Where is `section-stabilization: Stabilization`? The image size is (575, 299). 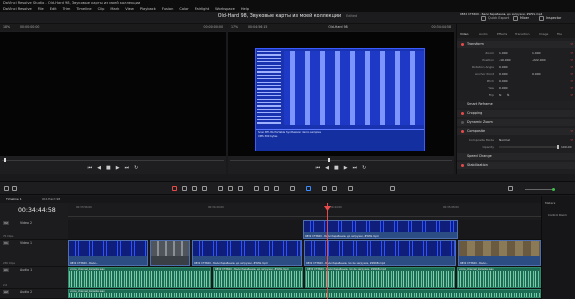
section-stabilization: Stabilization is located at coordinates (516, 165).